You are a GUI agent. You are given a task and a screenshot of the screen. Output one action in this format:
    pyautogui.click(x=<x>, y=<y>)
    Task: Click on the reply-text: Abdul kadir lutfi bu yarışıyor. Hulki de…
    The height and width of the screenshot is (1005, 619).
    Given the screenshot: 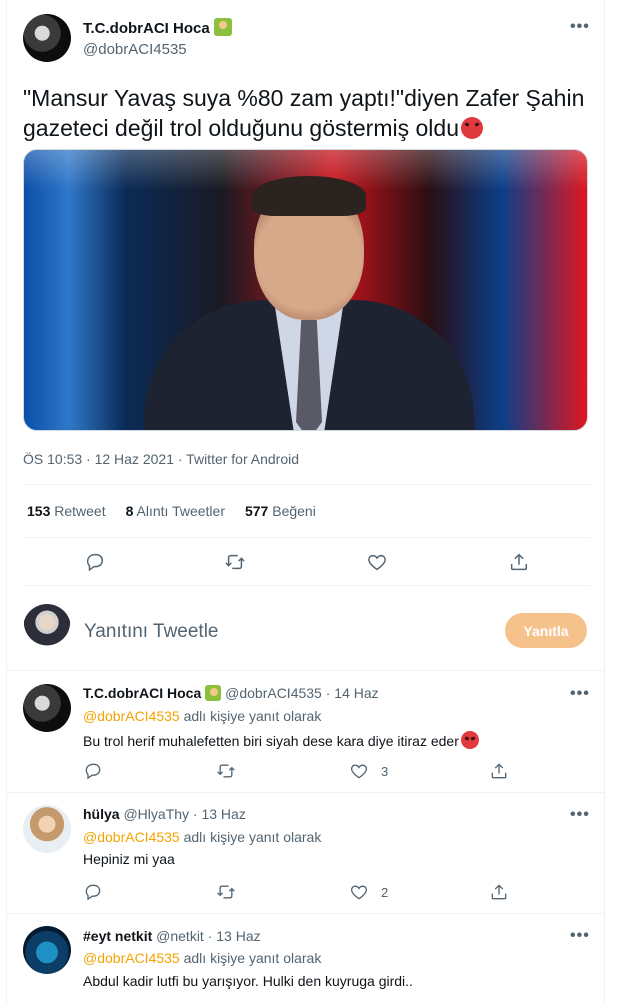 What is the action you would take?
    pyautogui.click(x=248, y=981)
    